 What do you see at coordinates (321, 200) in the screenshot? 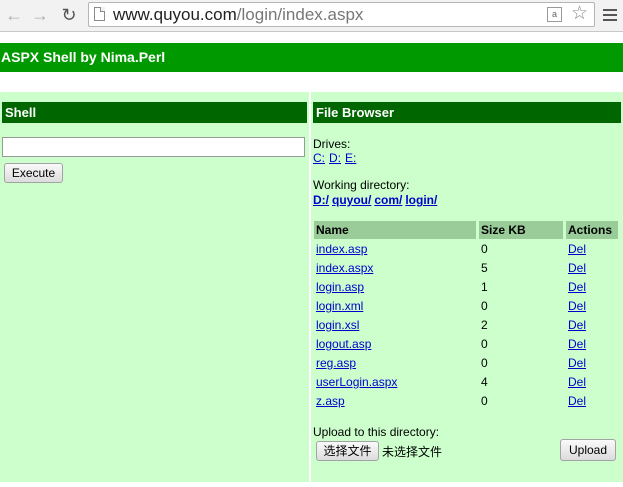
I see `path-link-root: D:/` at bounding box center [321, 200].